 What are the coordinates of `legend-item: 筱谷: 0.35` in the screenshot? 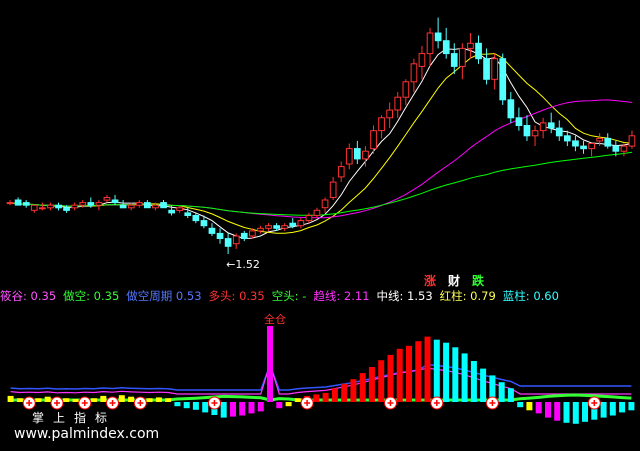 It's located at (28, 296).